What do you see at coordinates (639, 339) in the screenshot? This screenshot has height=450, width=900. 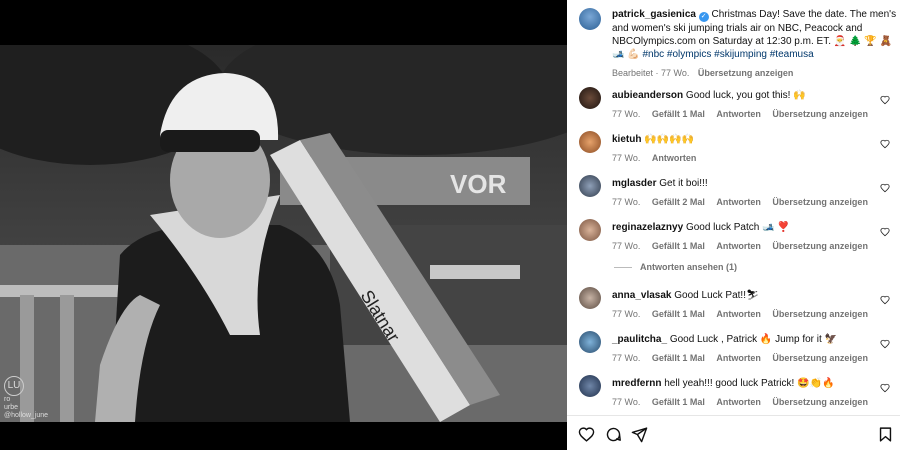 I see `comment-username: _paulitcha_` at bounding box center [639, 339].